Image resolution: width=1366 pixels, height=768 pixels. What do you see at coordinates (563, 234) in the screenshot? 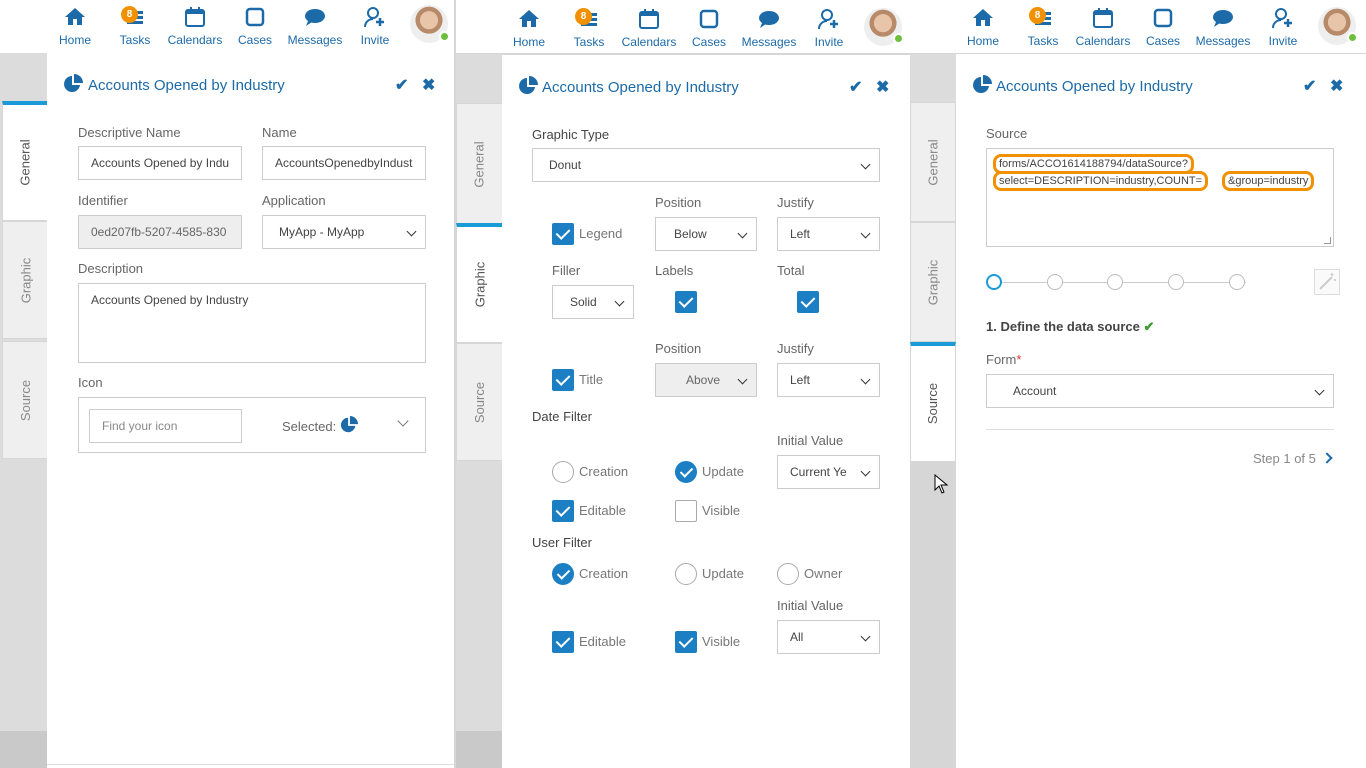
I see `legend-checkbox` at bounding box center [563, 234].